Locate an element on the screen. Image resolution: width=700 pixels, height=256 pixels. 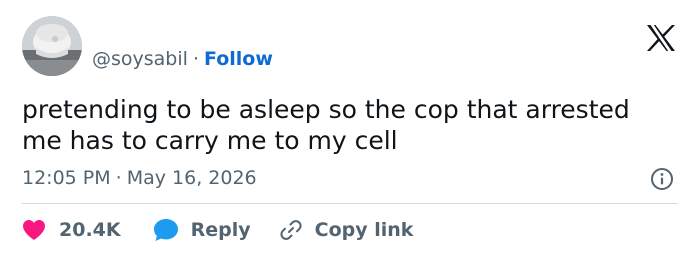
reply-button: Reply is located at coordinates (202, 230).